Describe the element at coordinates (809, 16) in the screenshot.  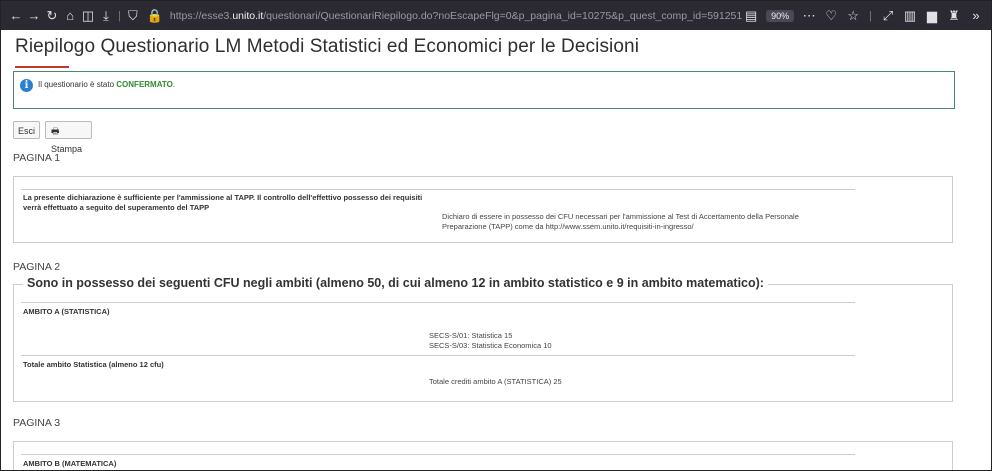
I see `more-icon: ⋯` at that location.